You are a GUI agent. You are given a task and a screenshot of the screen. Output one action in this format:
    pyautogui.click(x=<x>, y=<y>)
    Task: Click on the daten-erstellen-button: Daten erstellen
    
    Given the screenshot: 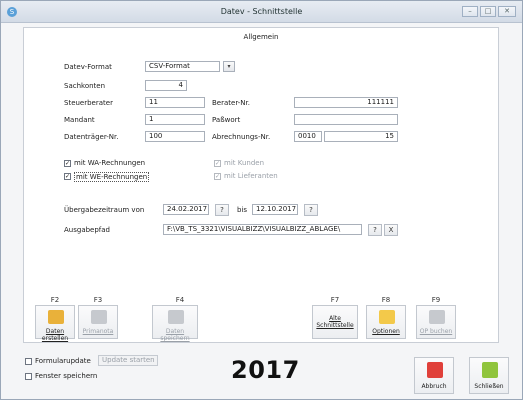 What is the action you would take?
    pyautogui.click(x=55, y=323)
    